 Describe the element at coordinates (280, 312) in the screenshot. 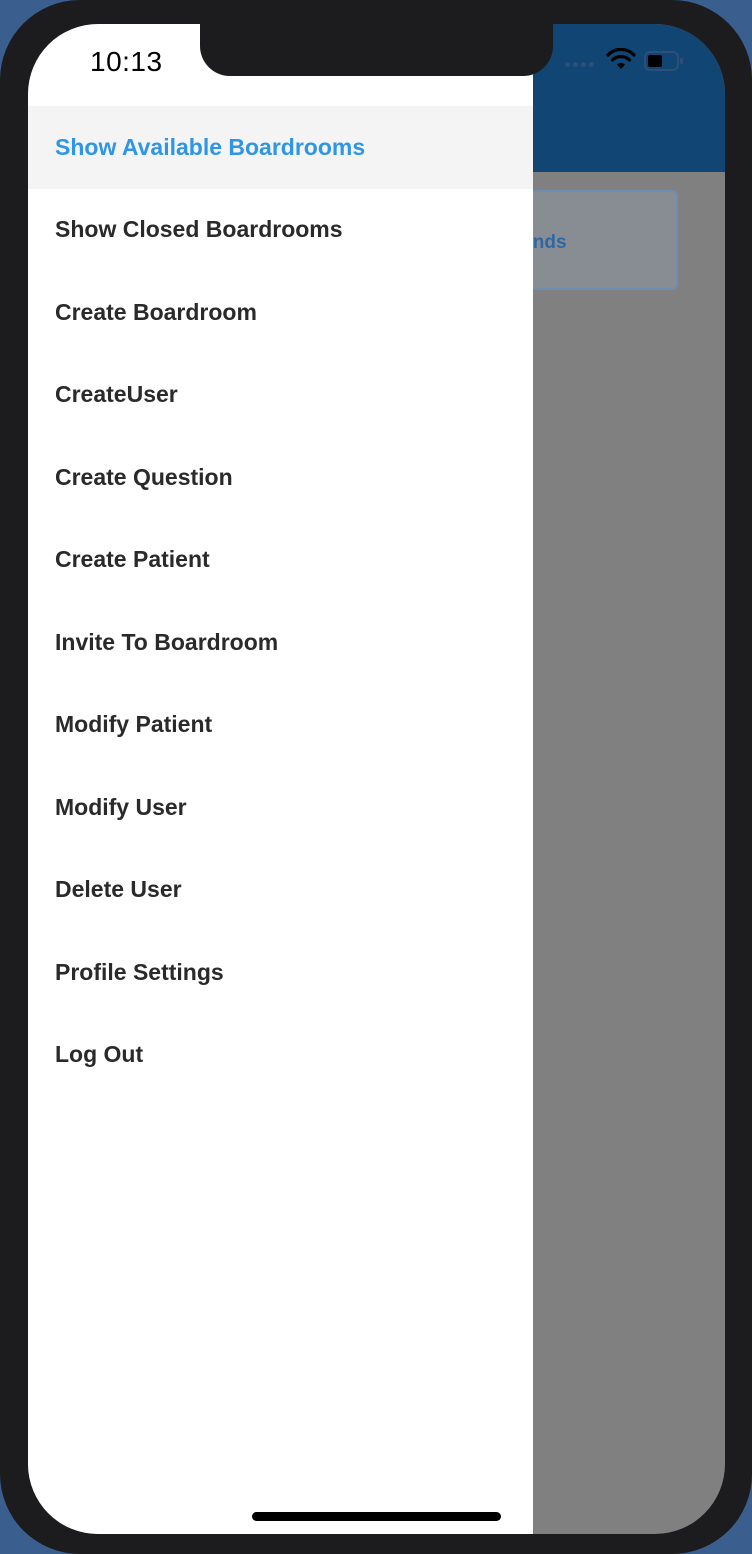

I see `drawer-item-create-boardroom: Create Boardroom` at that location.